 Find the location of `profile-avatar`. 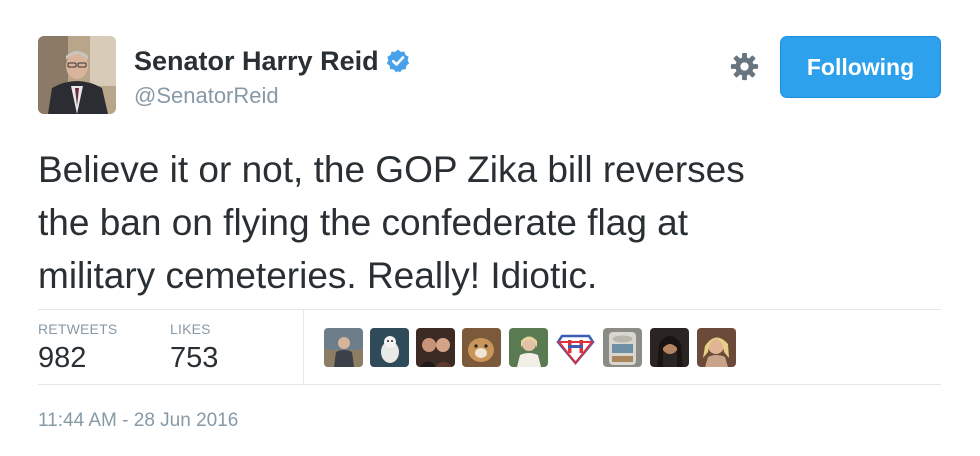

profile-avatar is located at coordinates (77, 75).